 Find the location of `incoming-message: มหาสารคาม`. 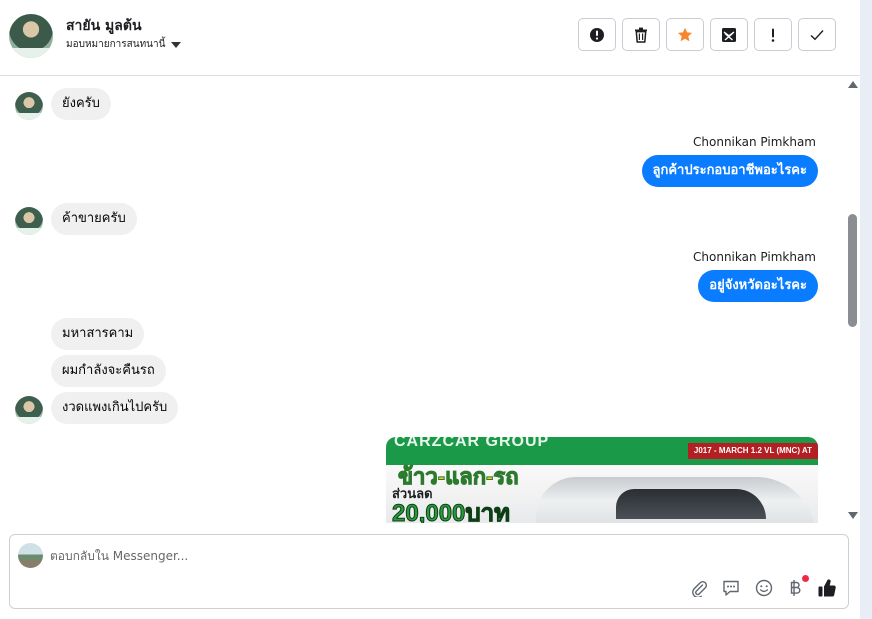

incoming-message: มหาสารคาม is located at coordinates (98, 334).